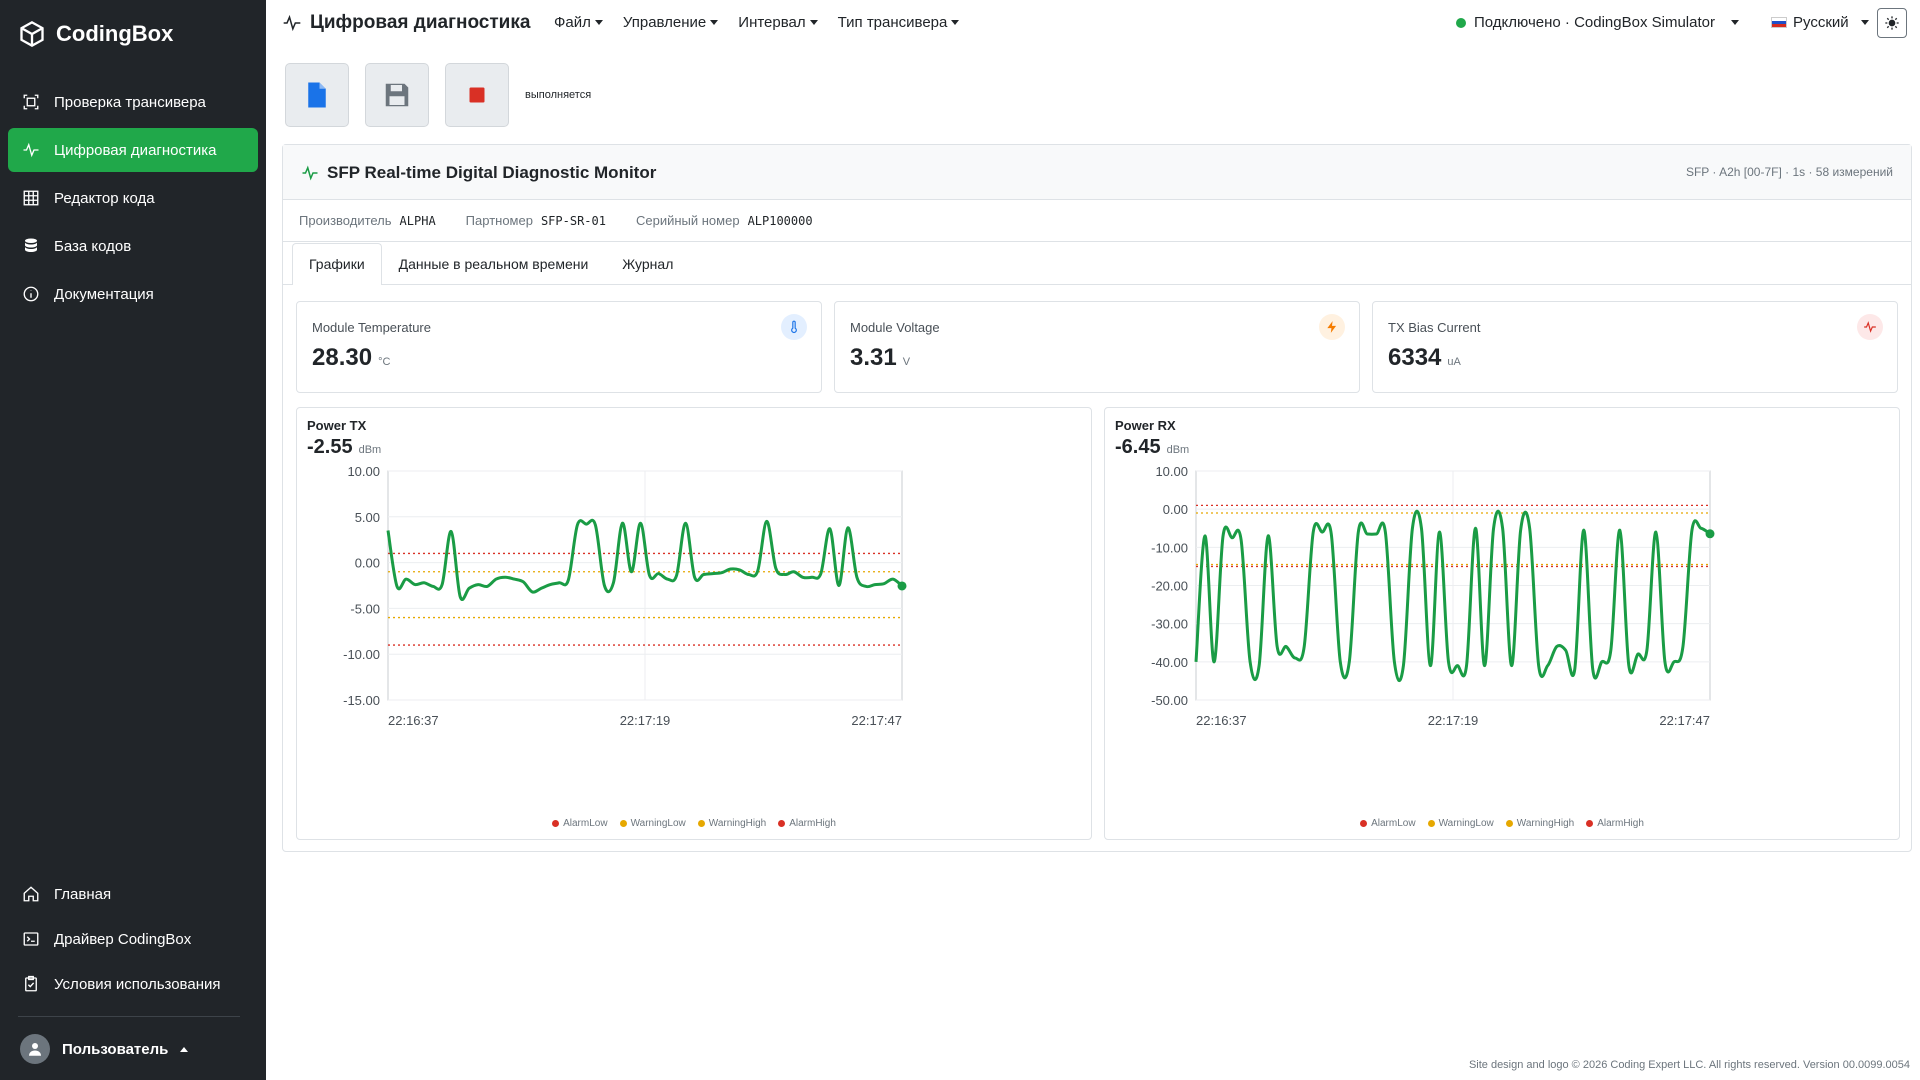  I want to click on legend-label: AlarmHigh, so click(1620, 823).